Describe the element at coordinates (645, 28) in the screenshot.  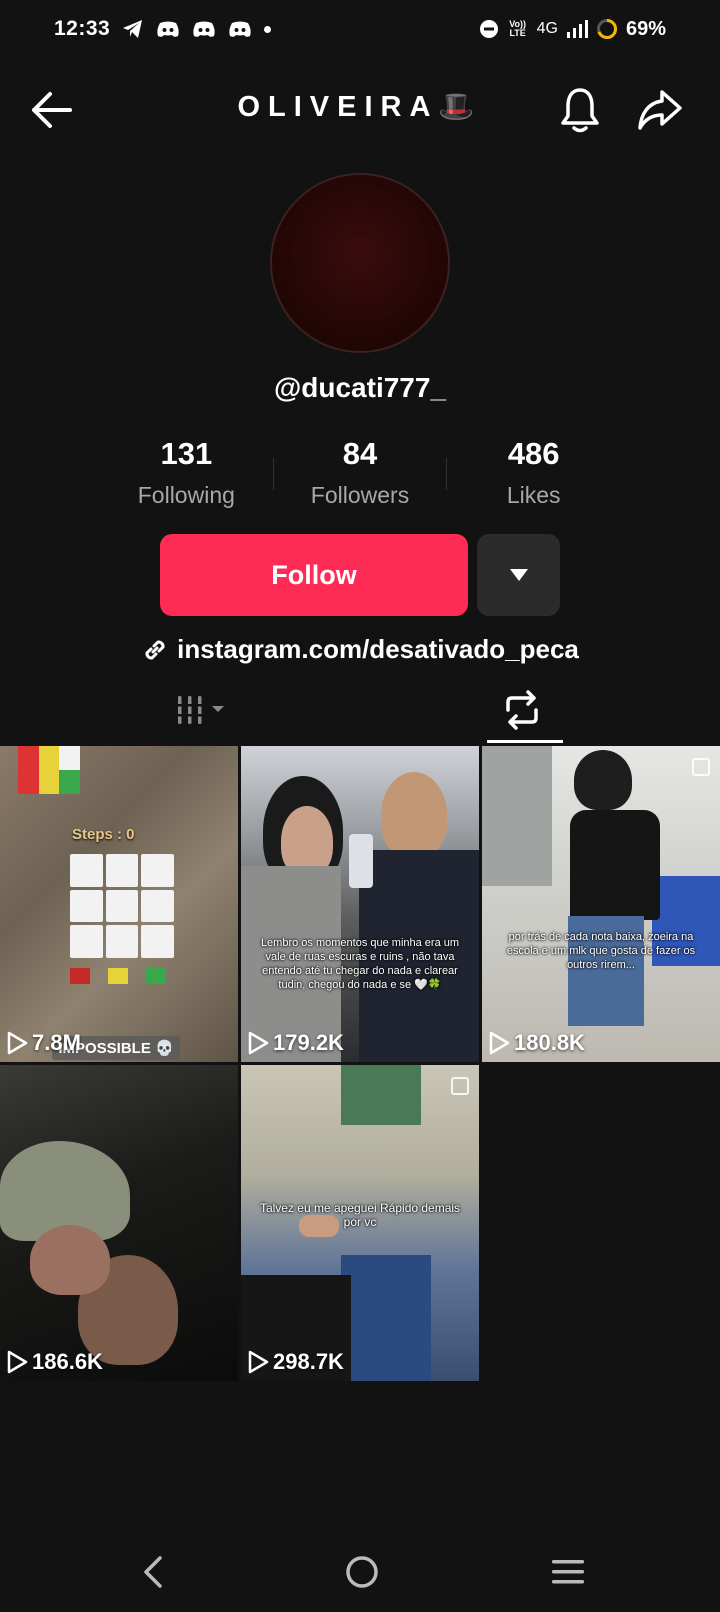
I see `battery-level: 69%` at that location.